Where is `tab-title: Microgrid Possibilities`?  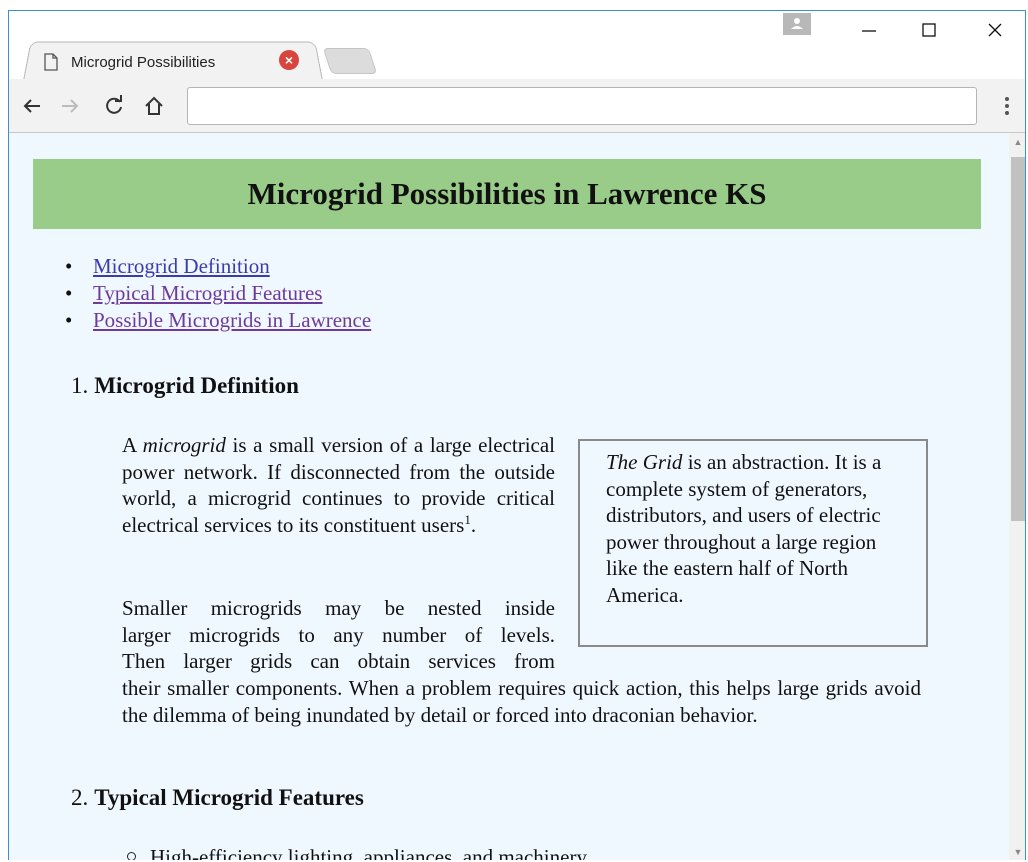 tab-title: Microgrid Possibilities is located at coordinates (143, 62).